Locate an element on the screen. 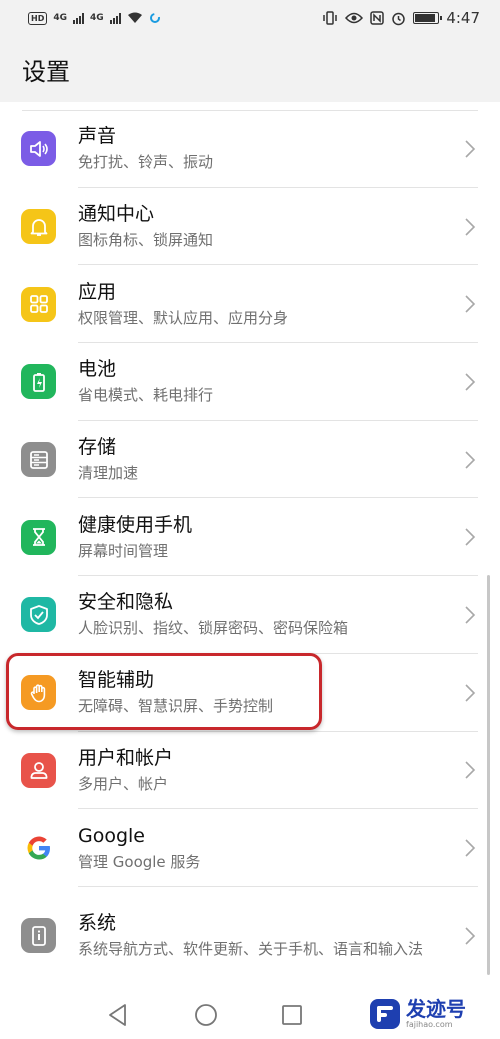 The width and height of the screenshot is (500, 1039). recents-button is located at coordinates (292, 1015).